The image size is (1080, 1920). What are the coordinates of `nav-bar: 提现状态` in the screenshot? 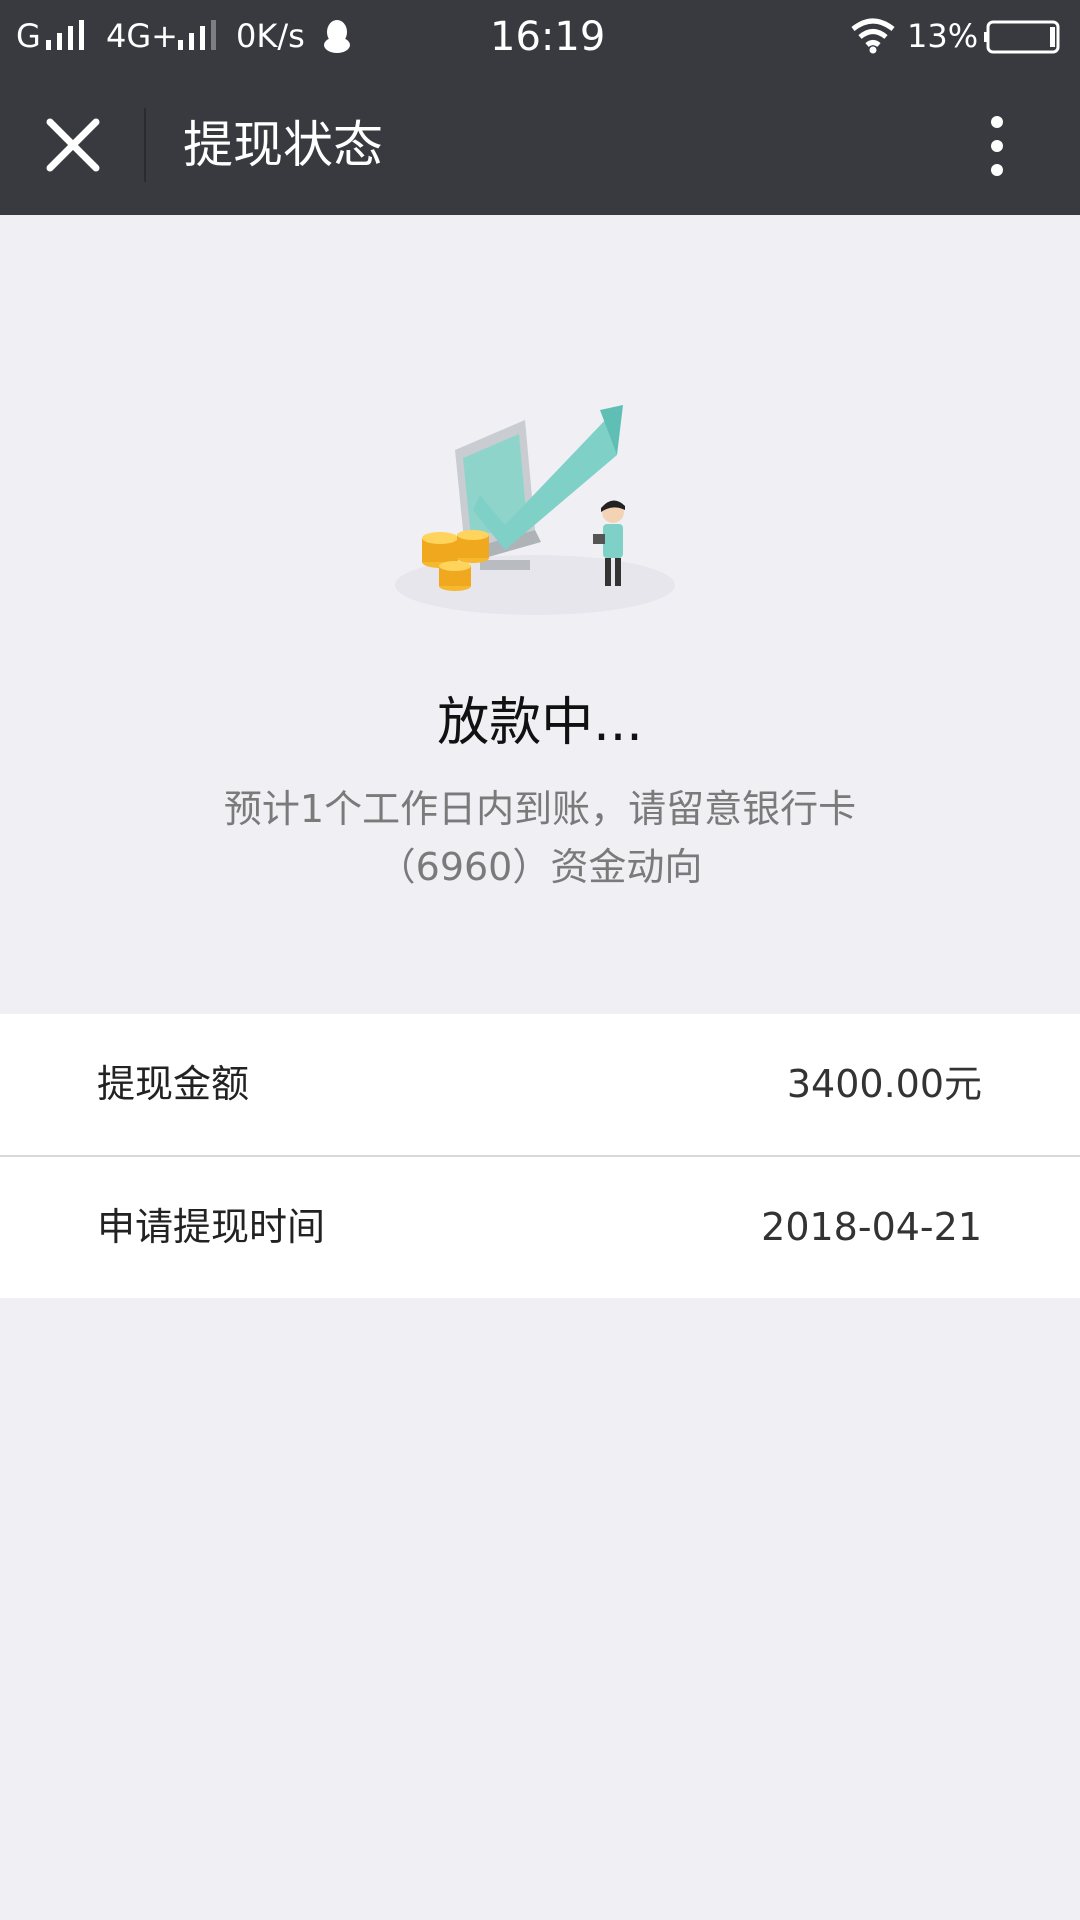 It's located at (540, 145).